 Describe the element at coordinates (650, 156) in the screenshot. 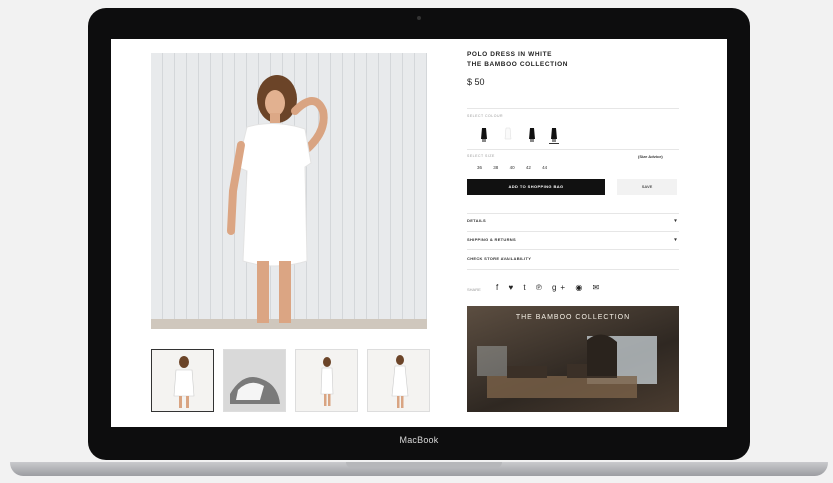

I see `size-advice-link: (Size Advice)` at that location.